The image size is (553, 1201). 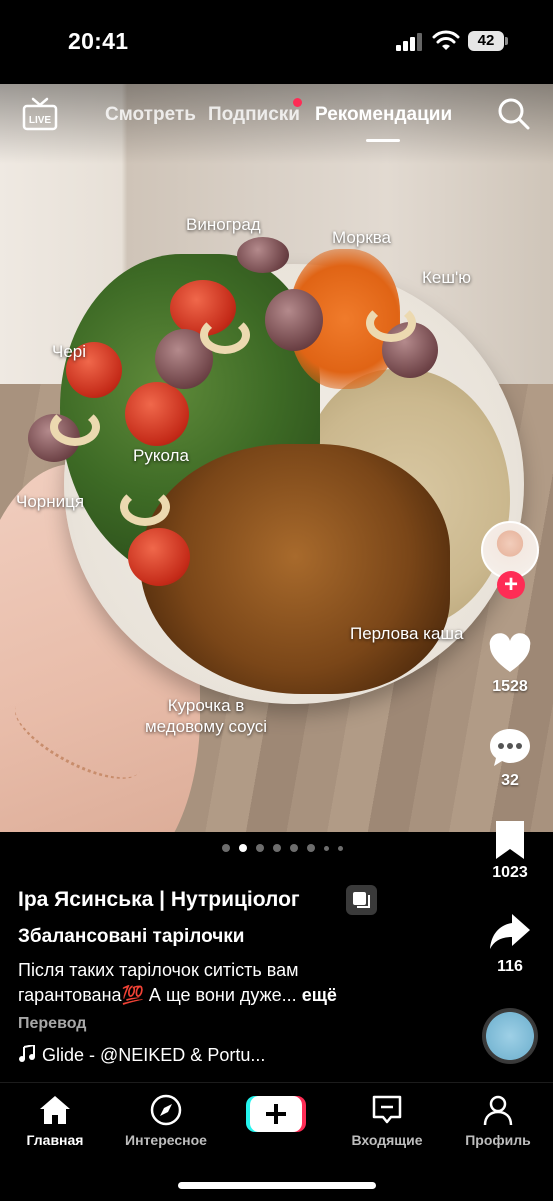 I want to click on music-note-icon, so click(x=27, y=1053).